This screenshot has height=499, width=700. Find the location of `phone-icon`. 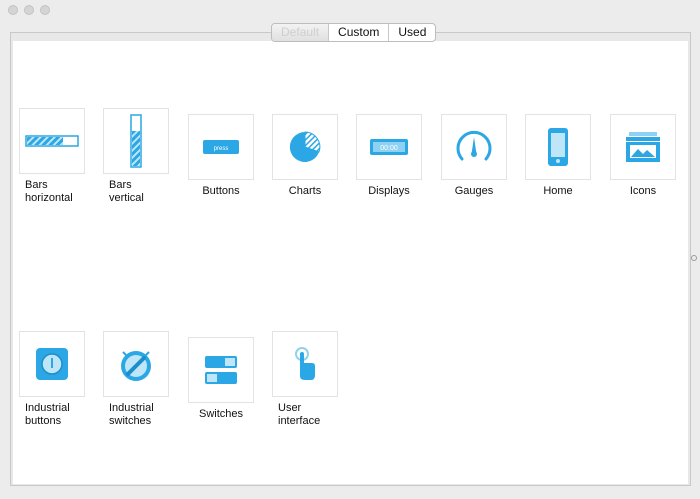

phone-icon is located at coordinates (558, 147).